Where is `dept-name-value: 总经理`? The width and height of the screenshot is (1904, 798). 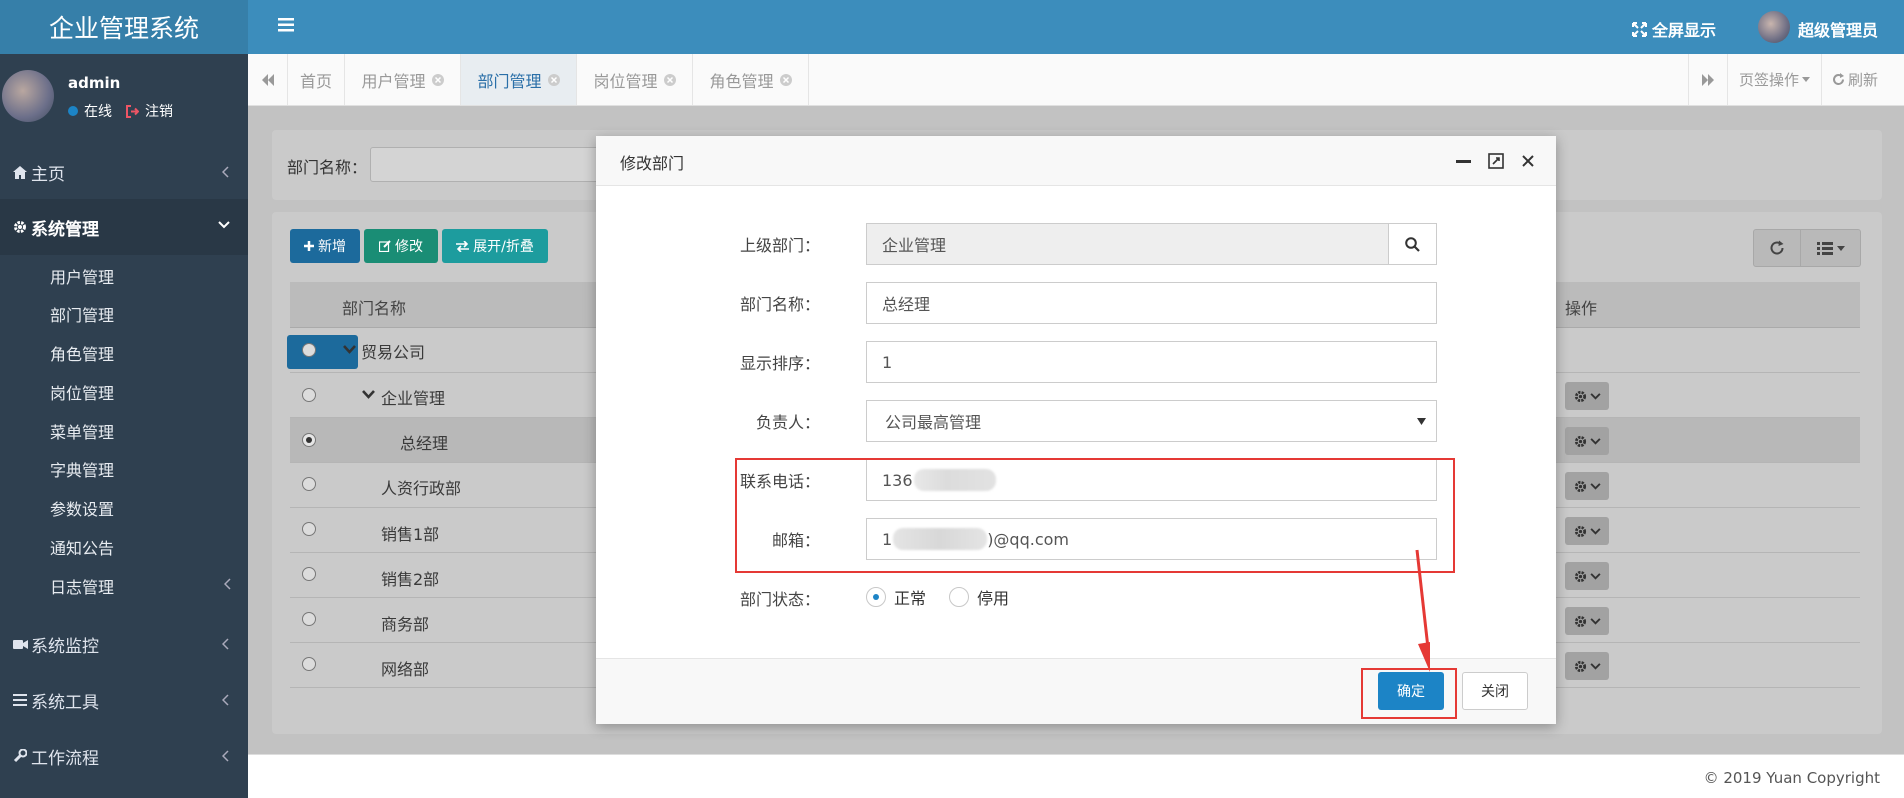
dept-name-value: 总经理 is located at coordinates (906, 304).